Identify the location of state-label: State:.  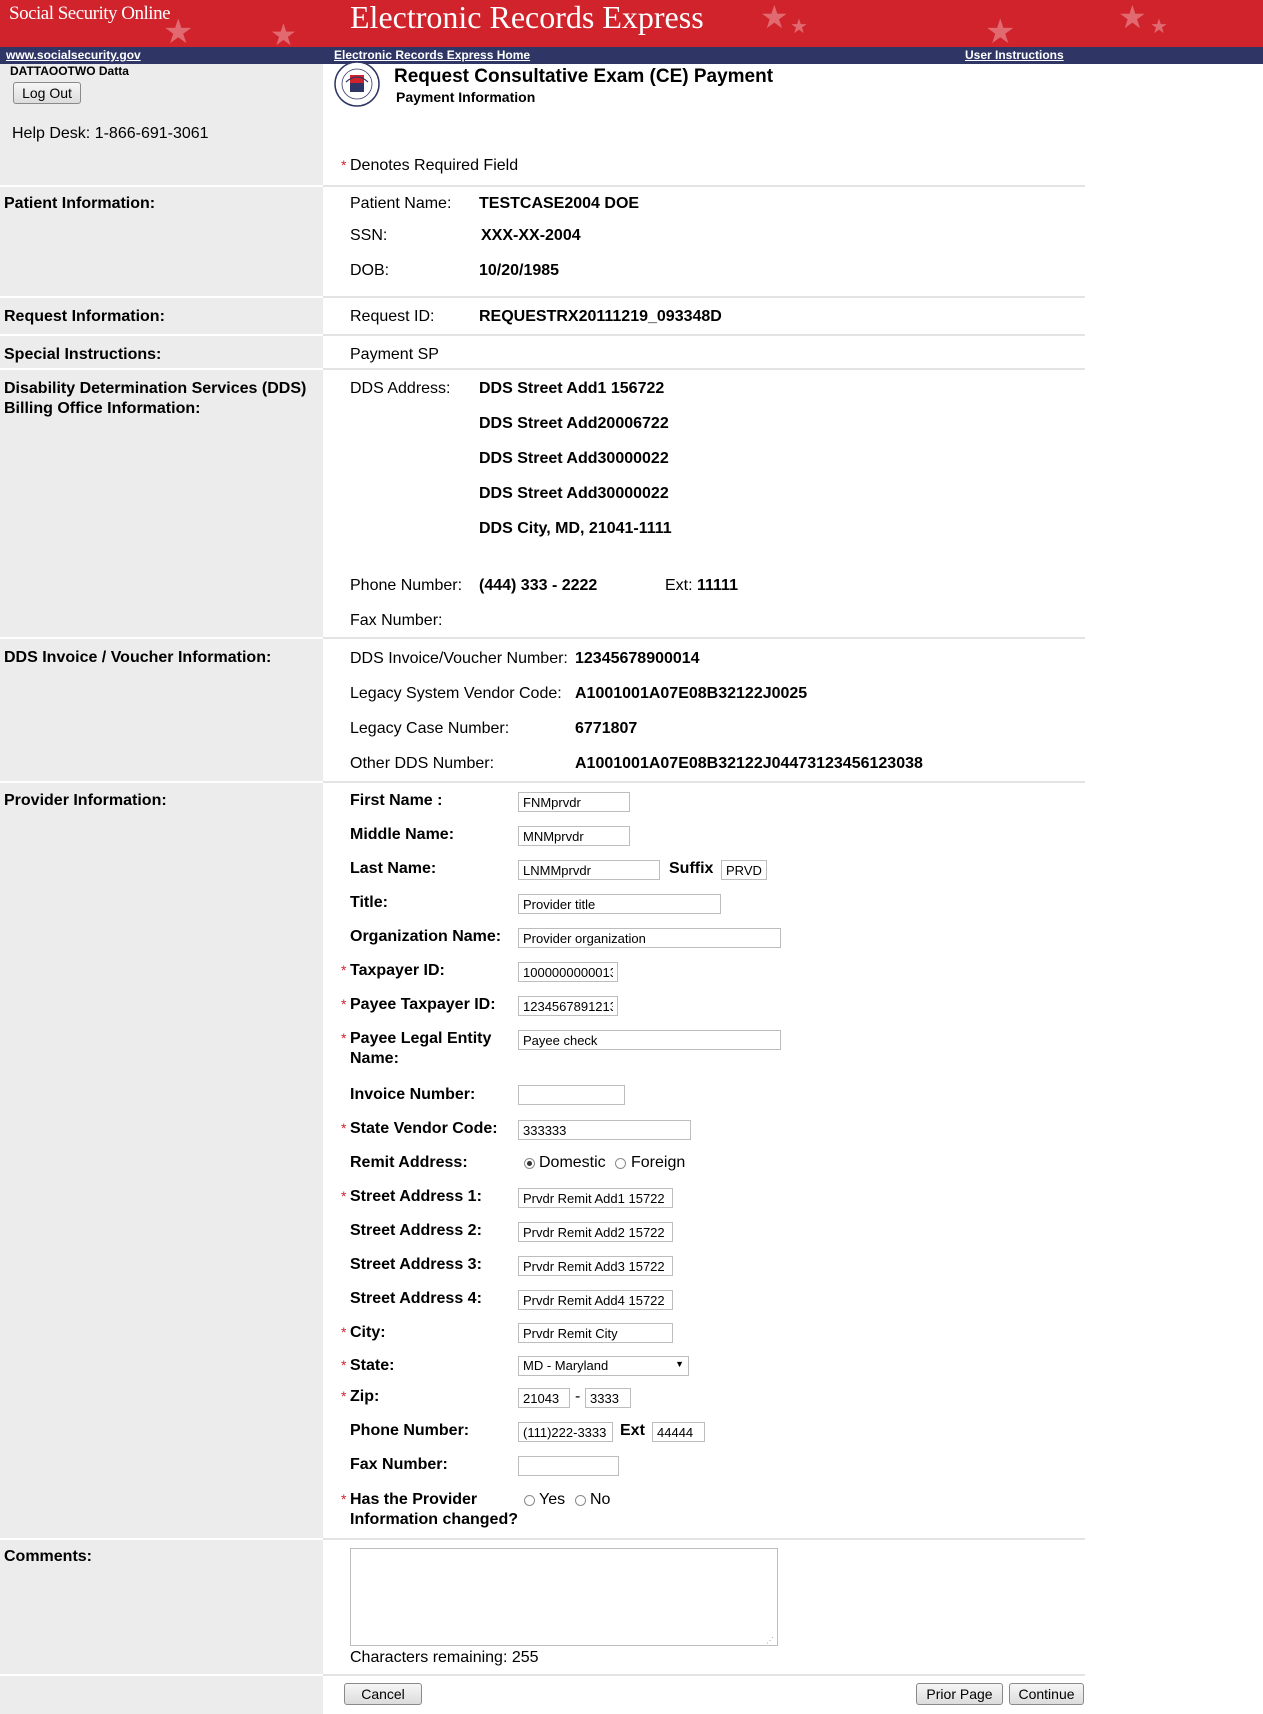
(372, 1365).